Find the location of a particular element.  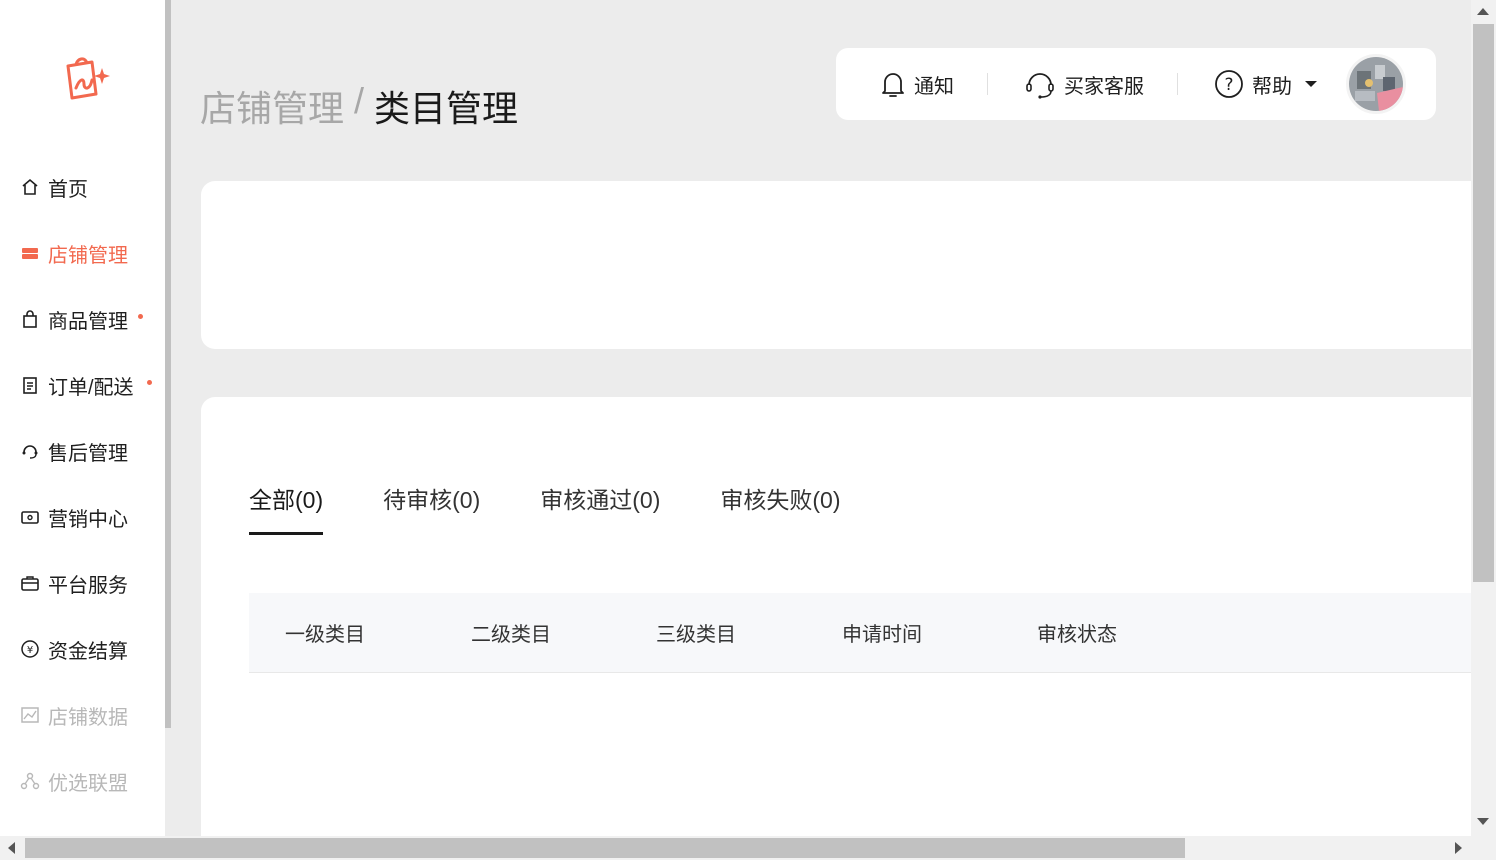

store-icon is located at coordinates (30, 253).